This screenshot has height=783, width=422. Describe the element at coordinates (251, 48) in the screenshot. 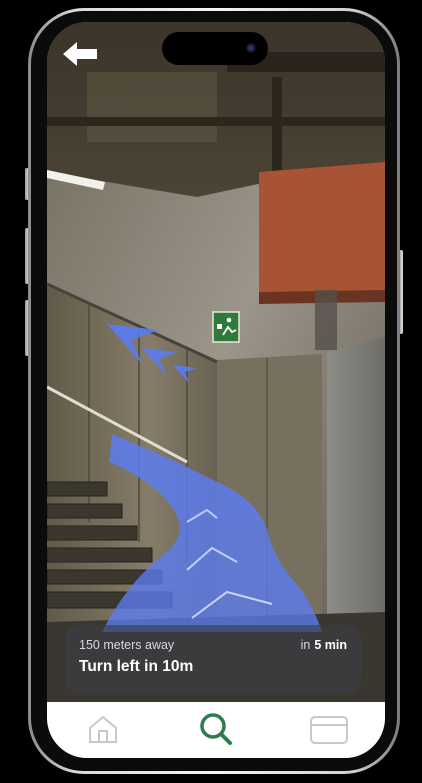

I see `front-camera` at that location.